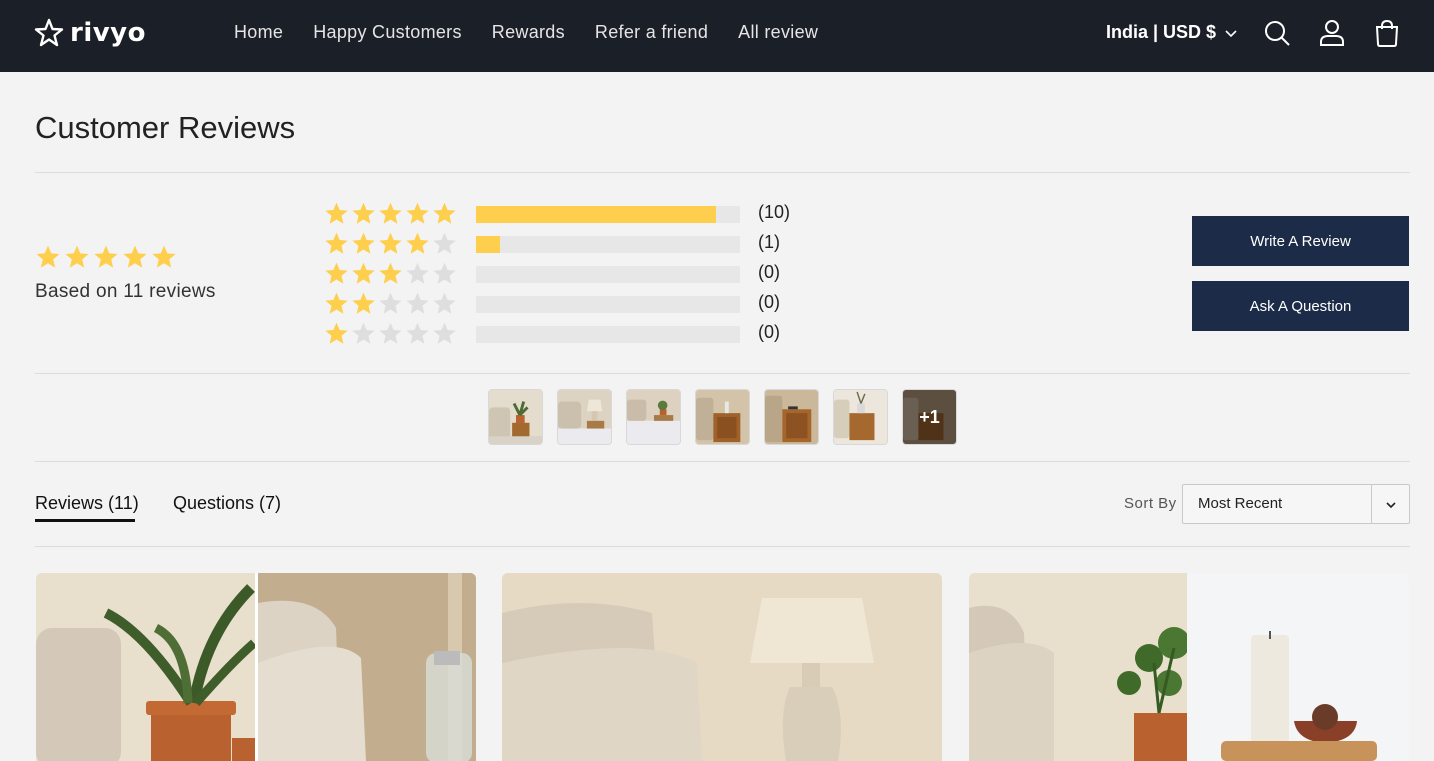 The height and width of the screenshot is (761, 1434). I want to click on cart-icon, so click(1387, 33).